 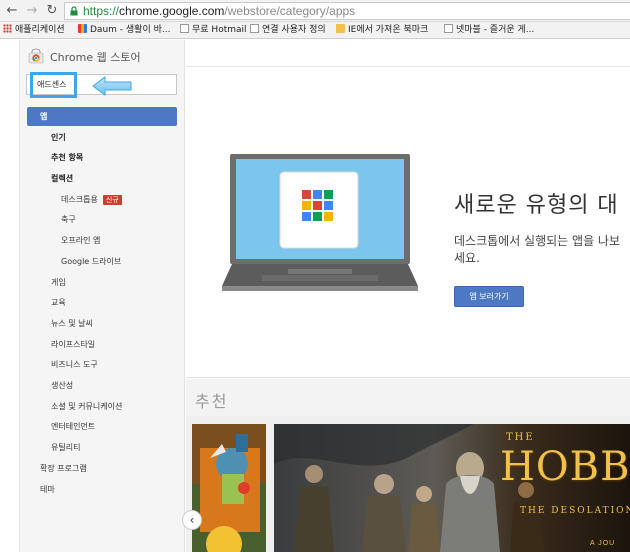 I want to click on movie-tagline: A JOU, so click(x=603, y=543).